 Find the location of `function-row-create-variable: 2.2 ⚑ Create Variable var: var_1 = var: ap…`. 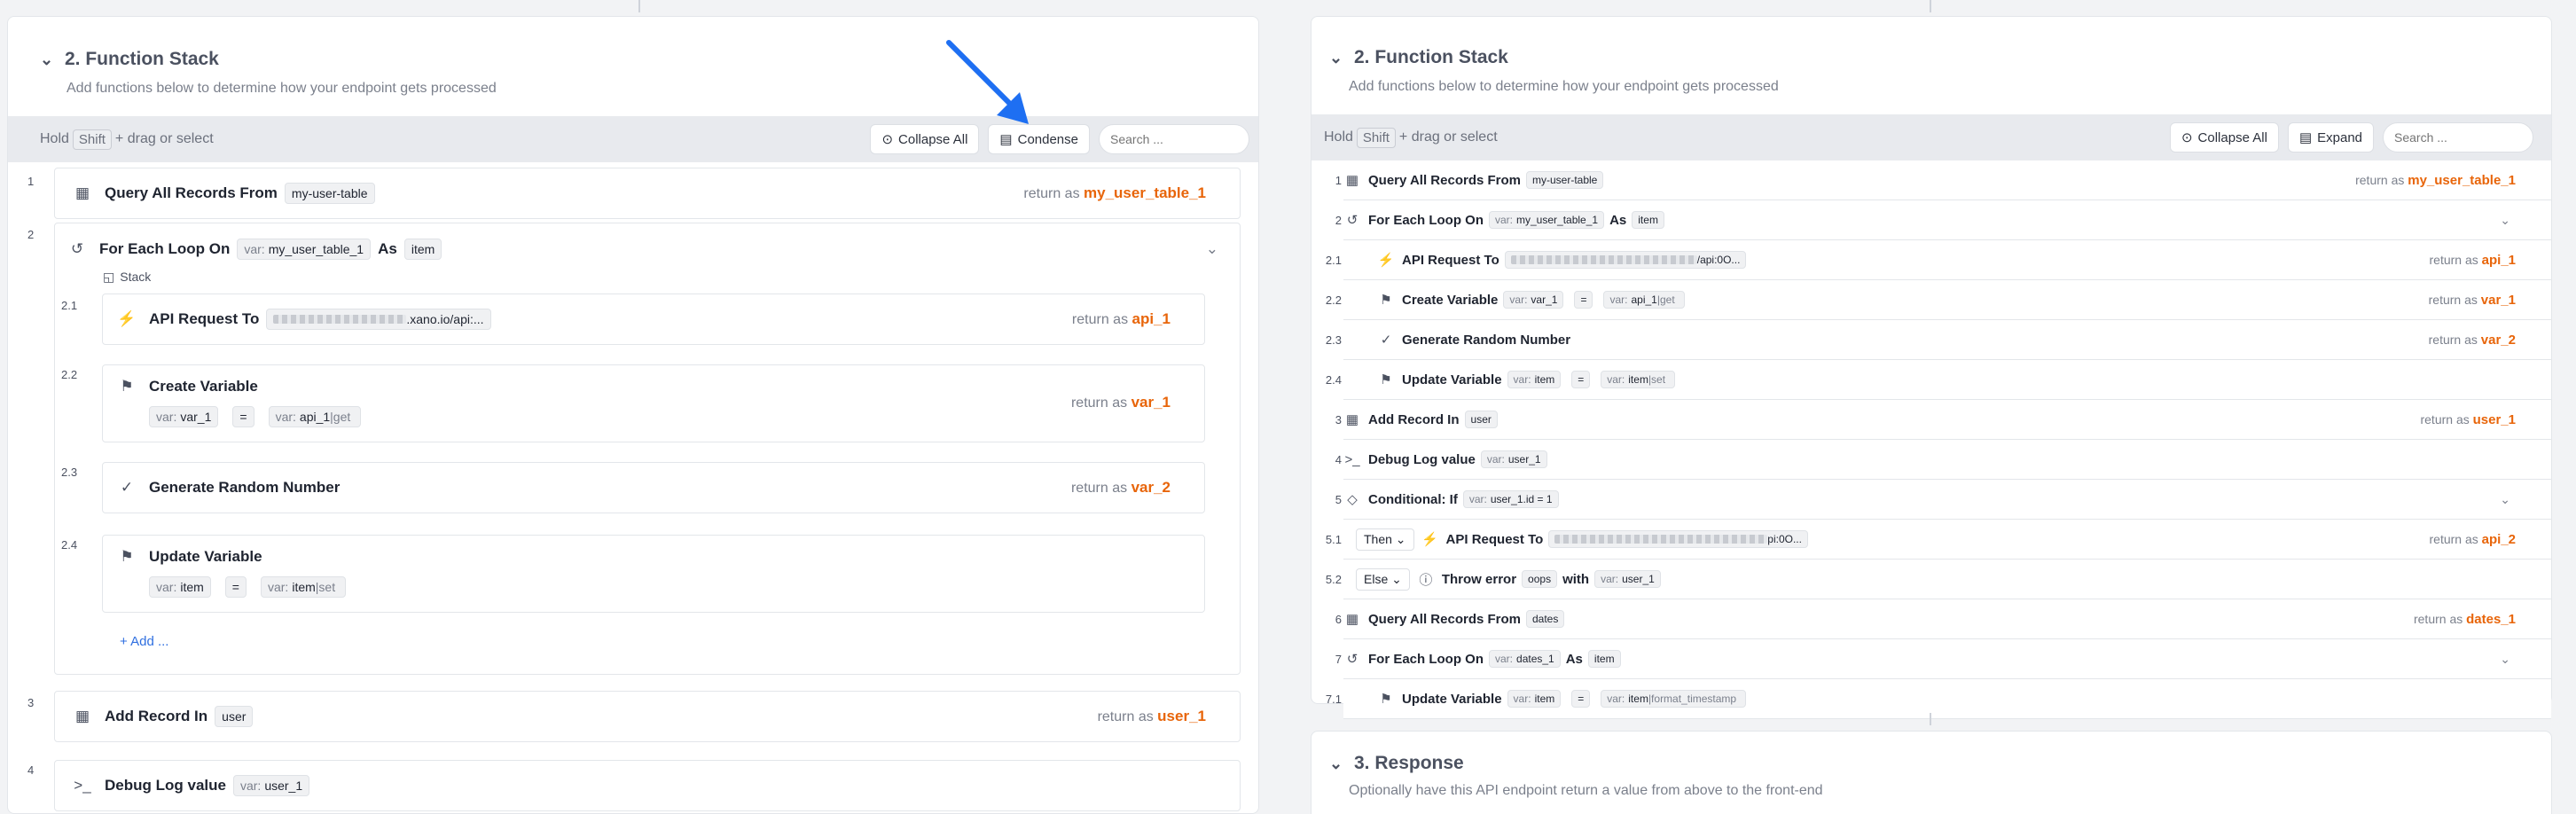

function-row-create-variable: 2.2 ⚑ Create Variable var: var_1 = var: ap… is located at coordinates (1938, 300).